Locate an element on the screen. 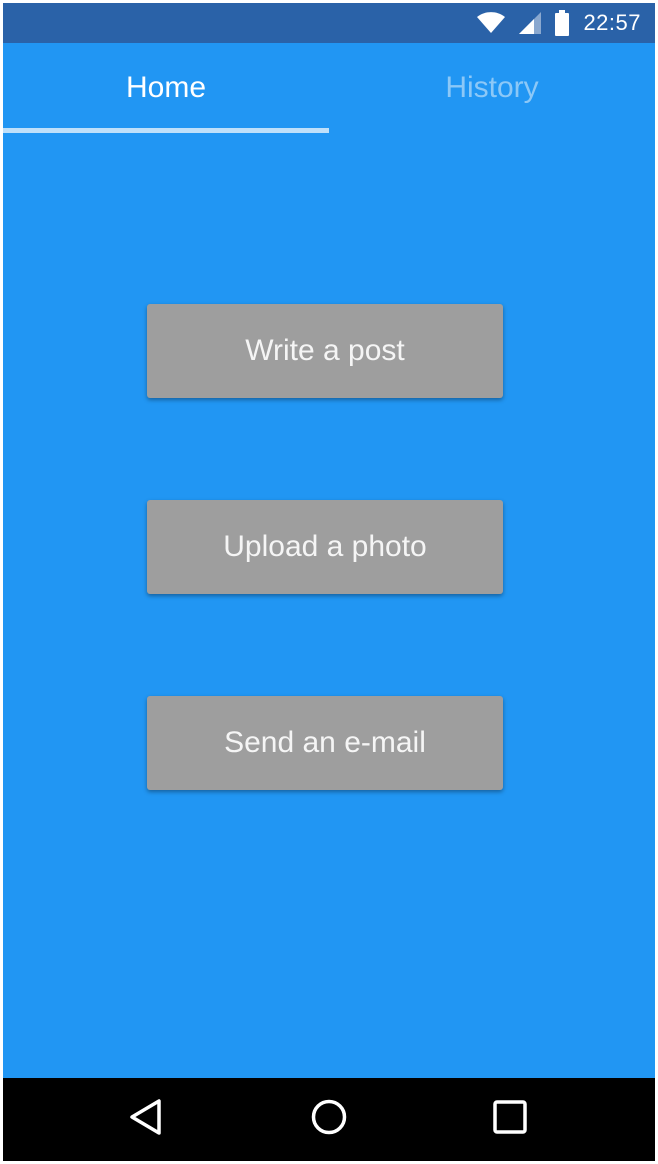 The width and height of the screenshot is (658, 1164). home-button is located at coordinates (329, 1119).